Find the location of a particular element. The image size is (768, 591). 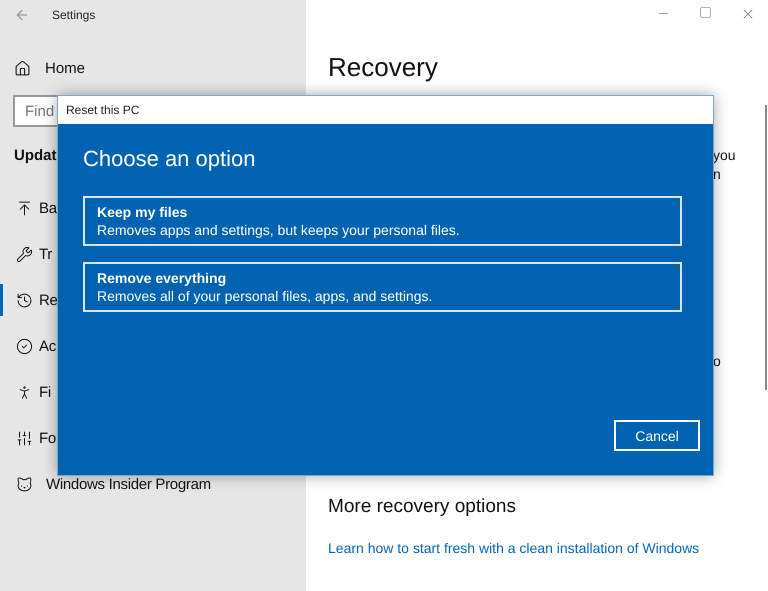

dialog-heading: Choose an option is located at coordinates (169, 159).